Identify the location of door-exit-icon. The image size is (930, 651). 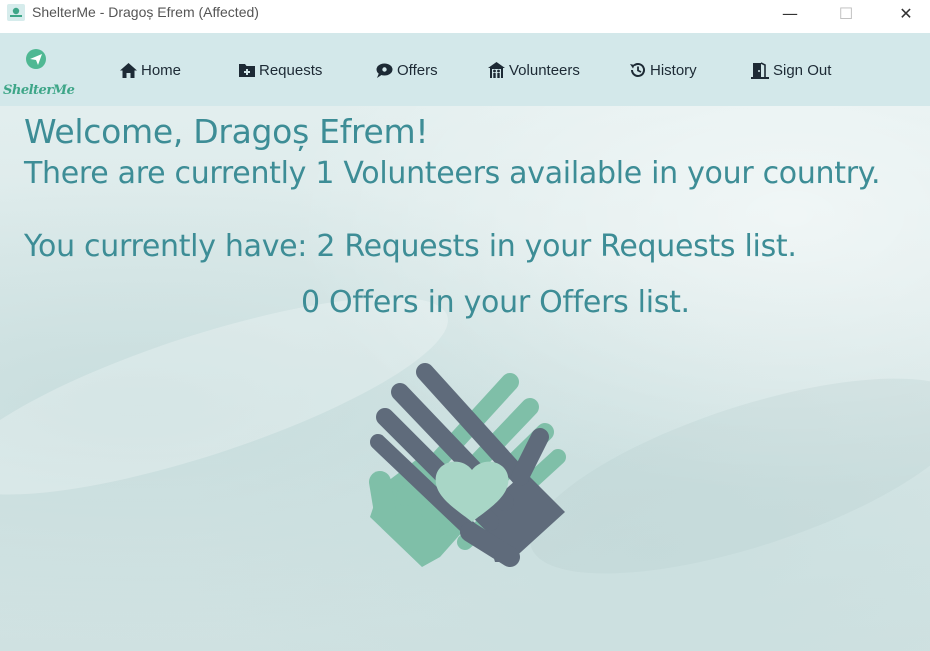
(760, 70).